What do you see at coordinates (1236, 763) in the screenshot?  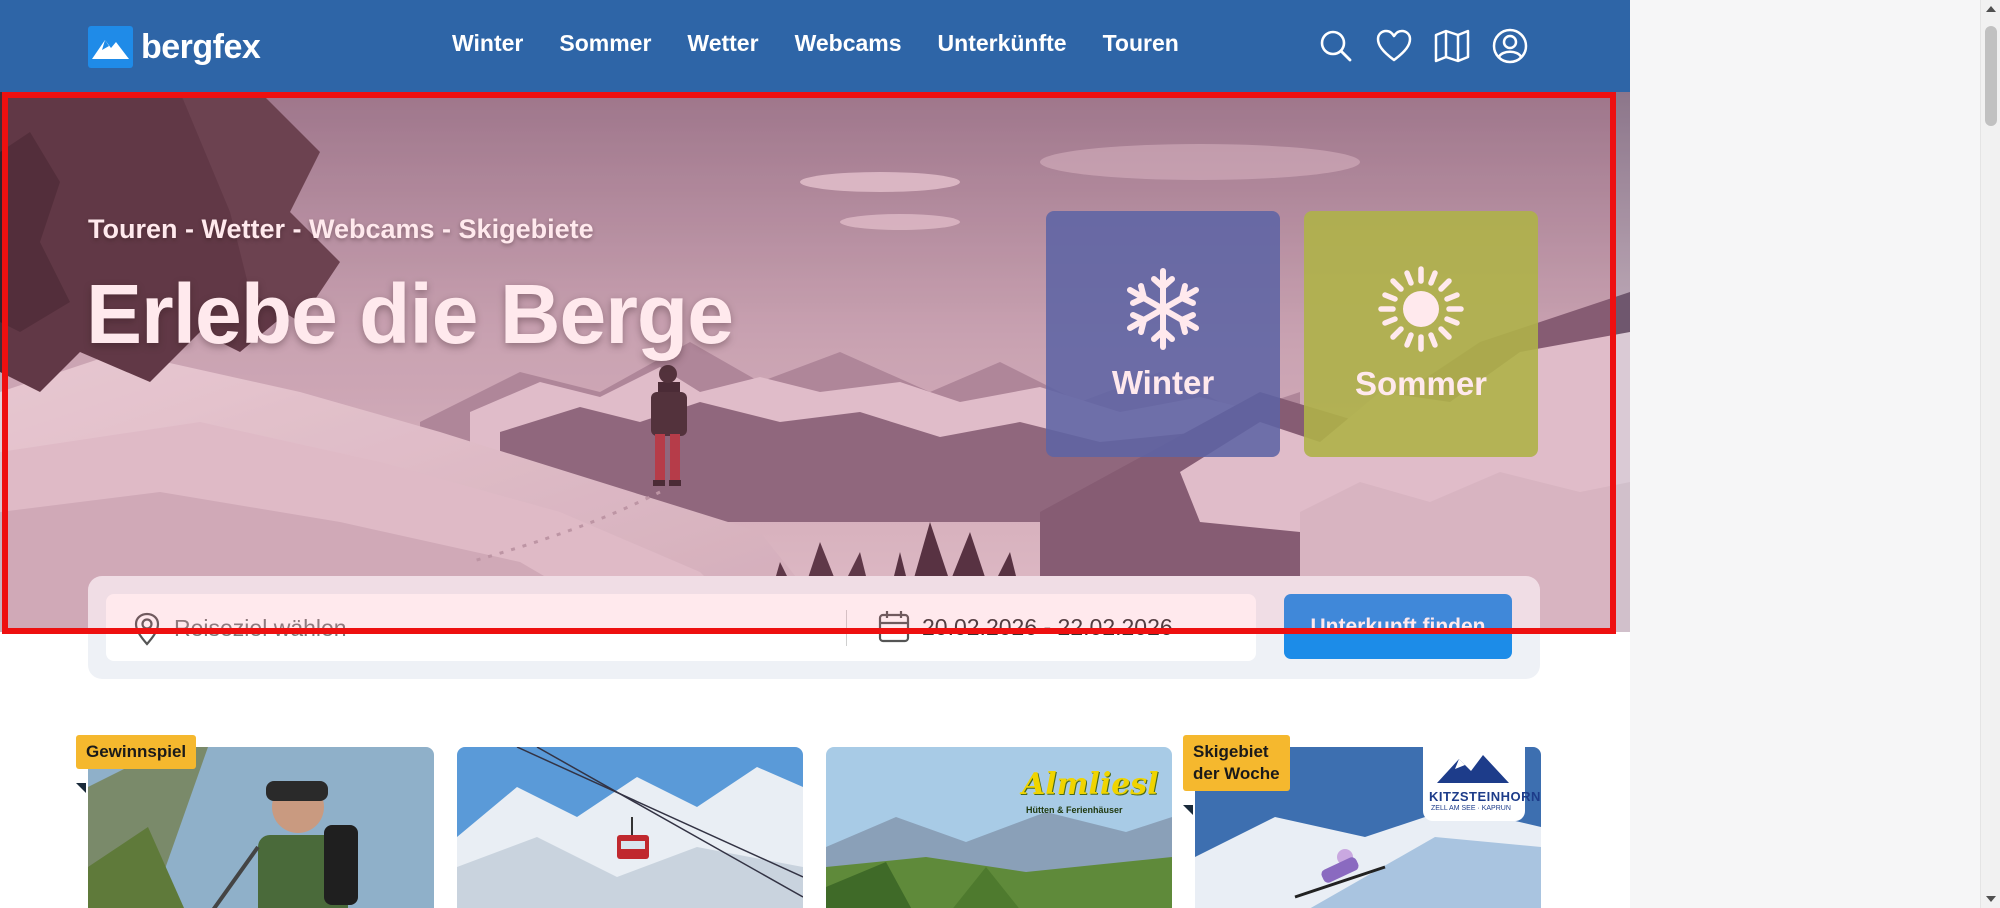 I see `badge-skigebiet-der-woche: Skigebiet der Woche` at bounding box center [1236, 763].